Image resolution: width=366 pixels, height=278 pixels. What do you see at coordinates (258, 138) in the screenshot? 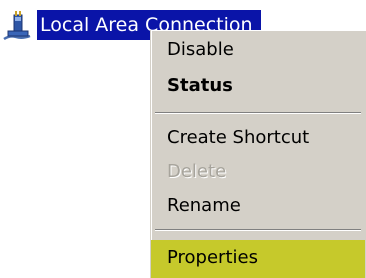
I see `menu-item-create-shortcut: Create Shortcut` at bounding box center [258, 138].